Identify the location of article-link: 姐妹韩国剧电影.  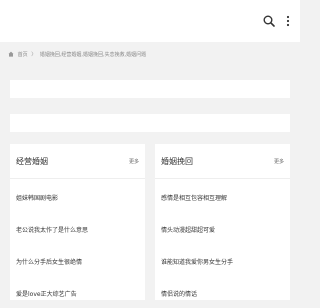
(37, 198).